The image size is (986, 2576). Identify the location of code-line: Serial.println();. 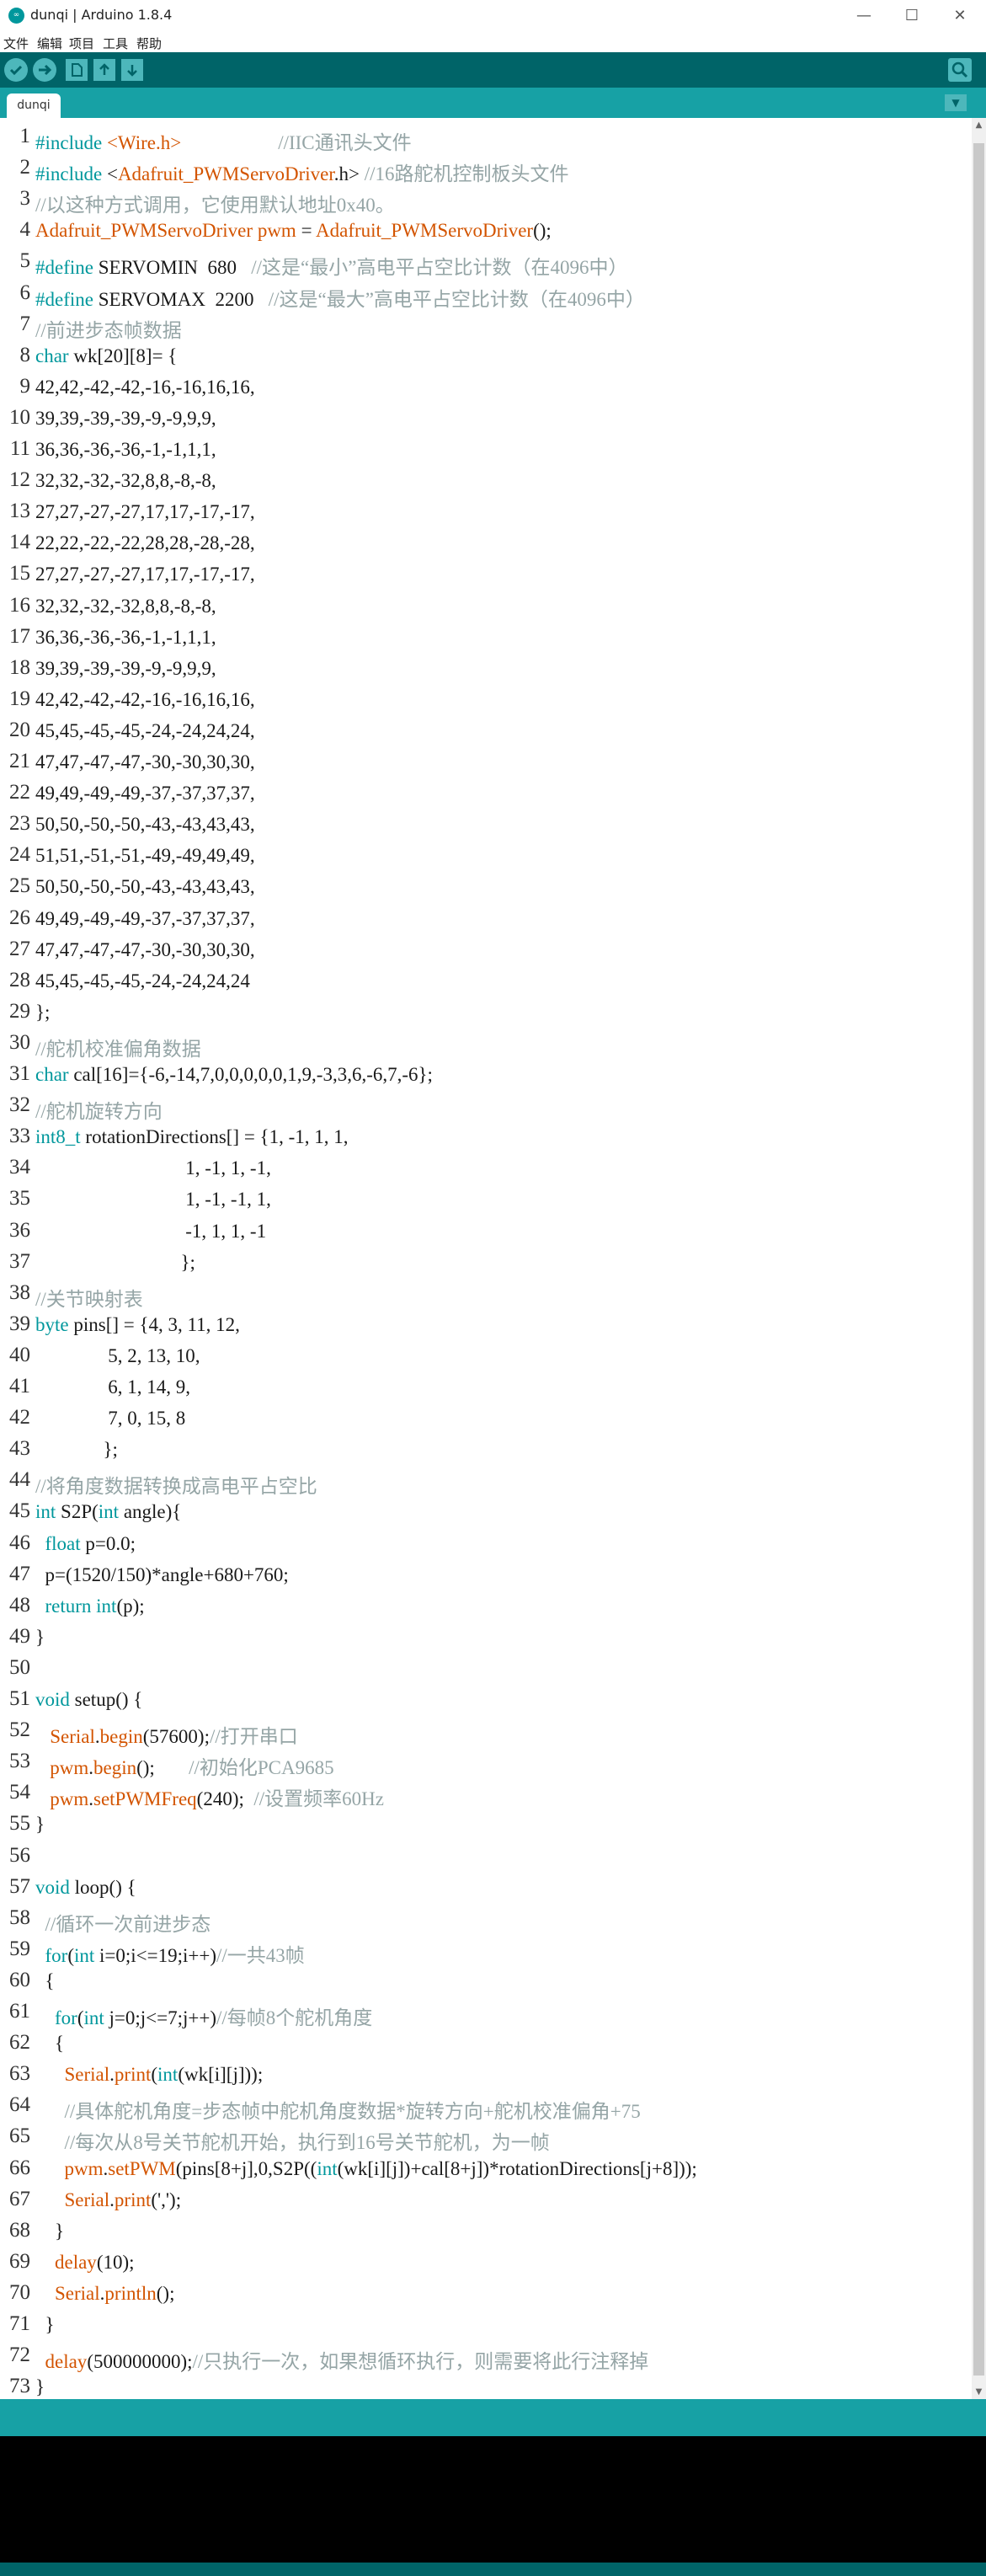
(104, 2294).